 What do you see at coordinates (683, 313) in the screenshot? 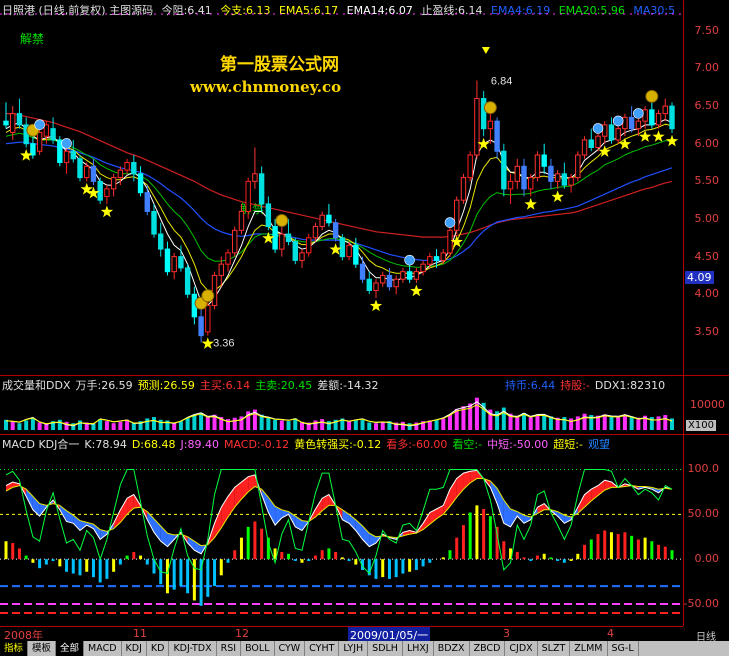
I see `axis-divider` at bounding box center [683, 313].